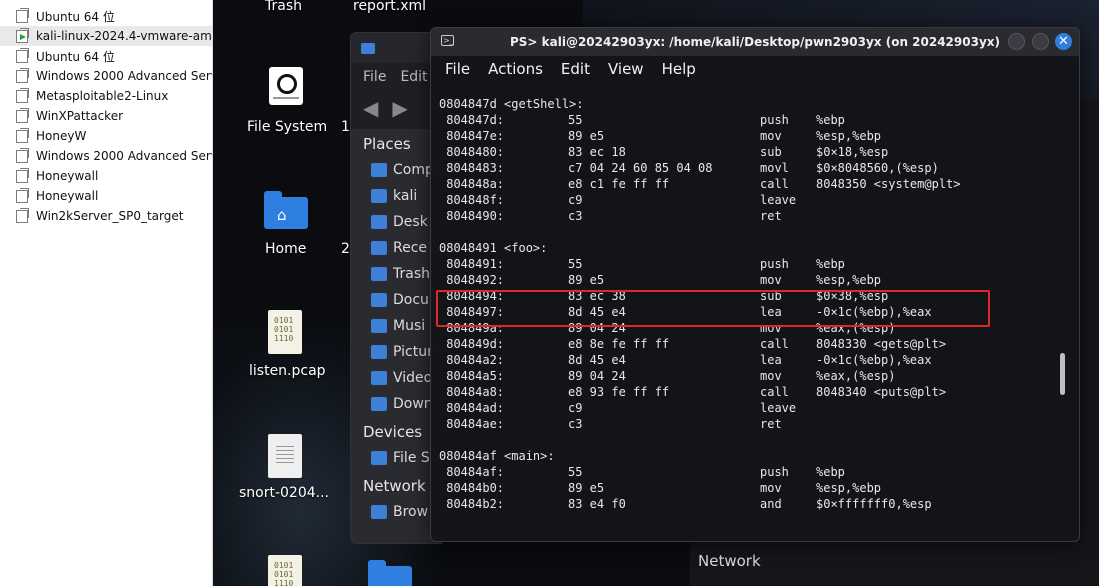 The width and height of the screenshot is (1099, 586). What do you see at coordinates (597, 376) in the screenshot?
I see `disasm-bytes: 89 04 24` at bounding box center [597, 376].